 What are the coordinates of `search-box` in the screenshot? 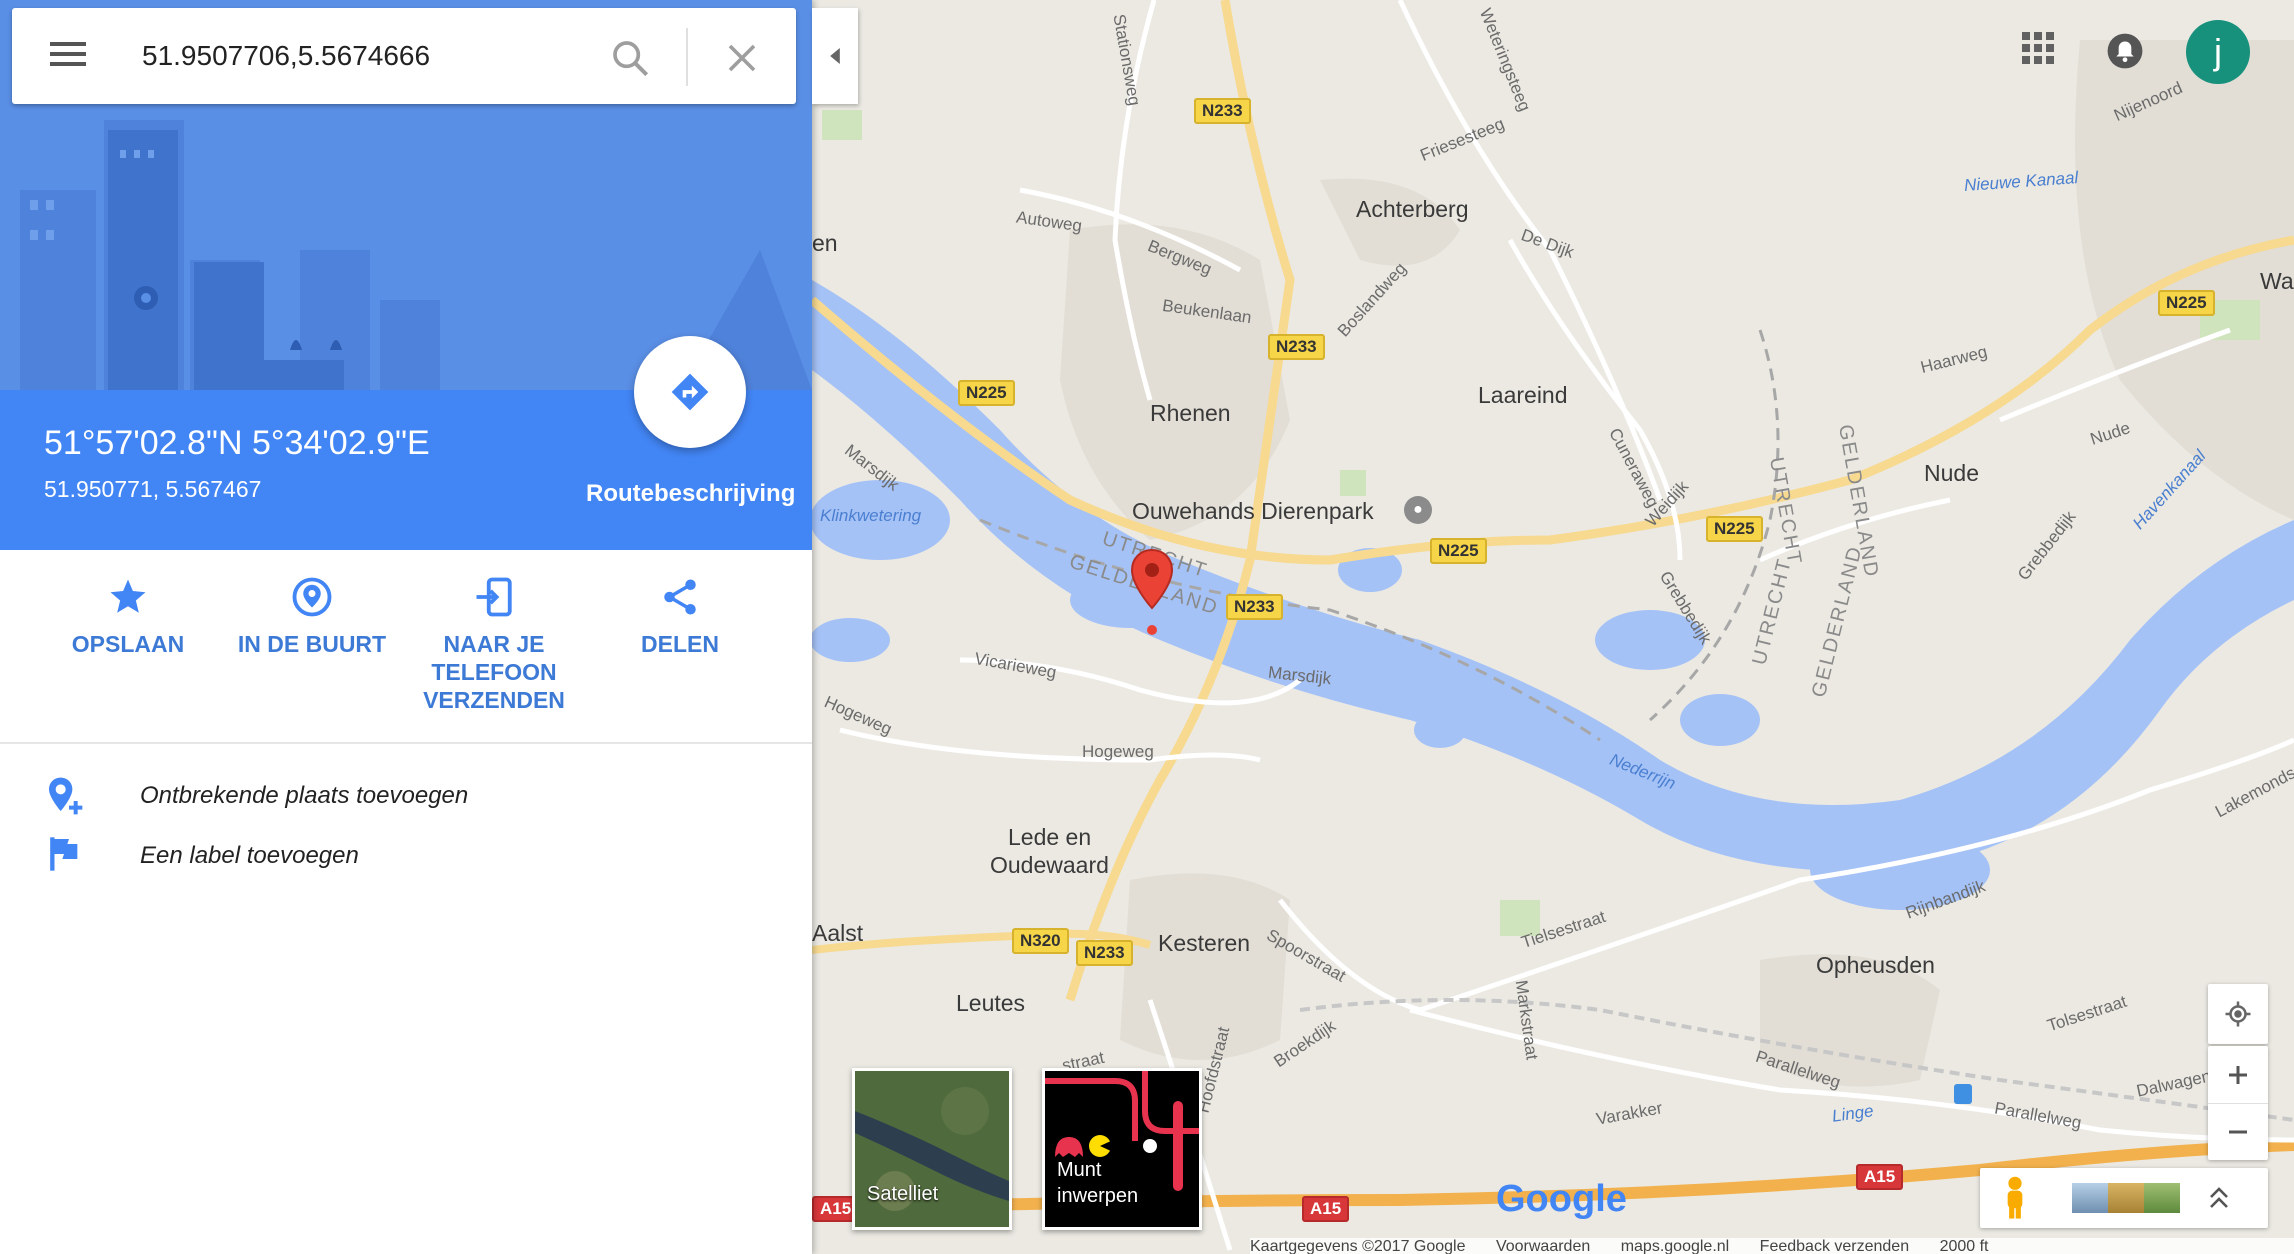 It's located at (404, 56).